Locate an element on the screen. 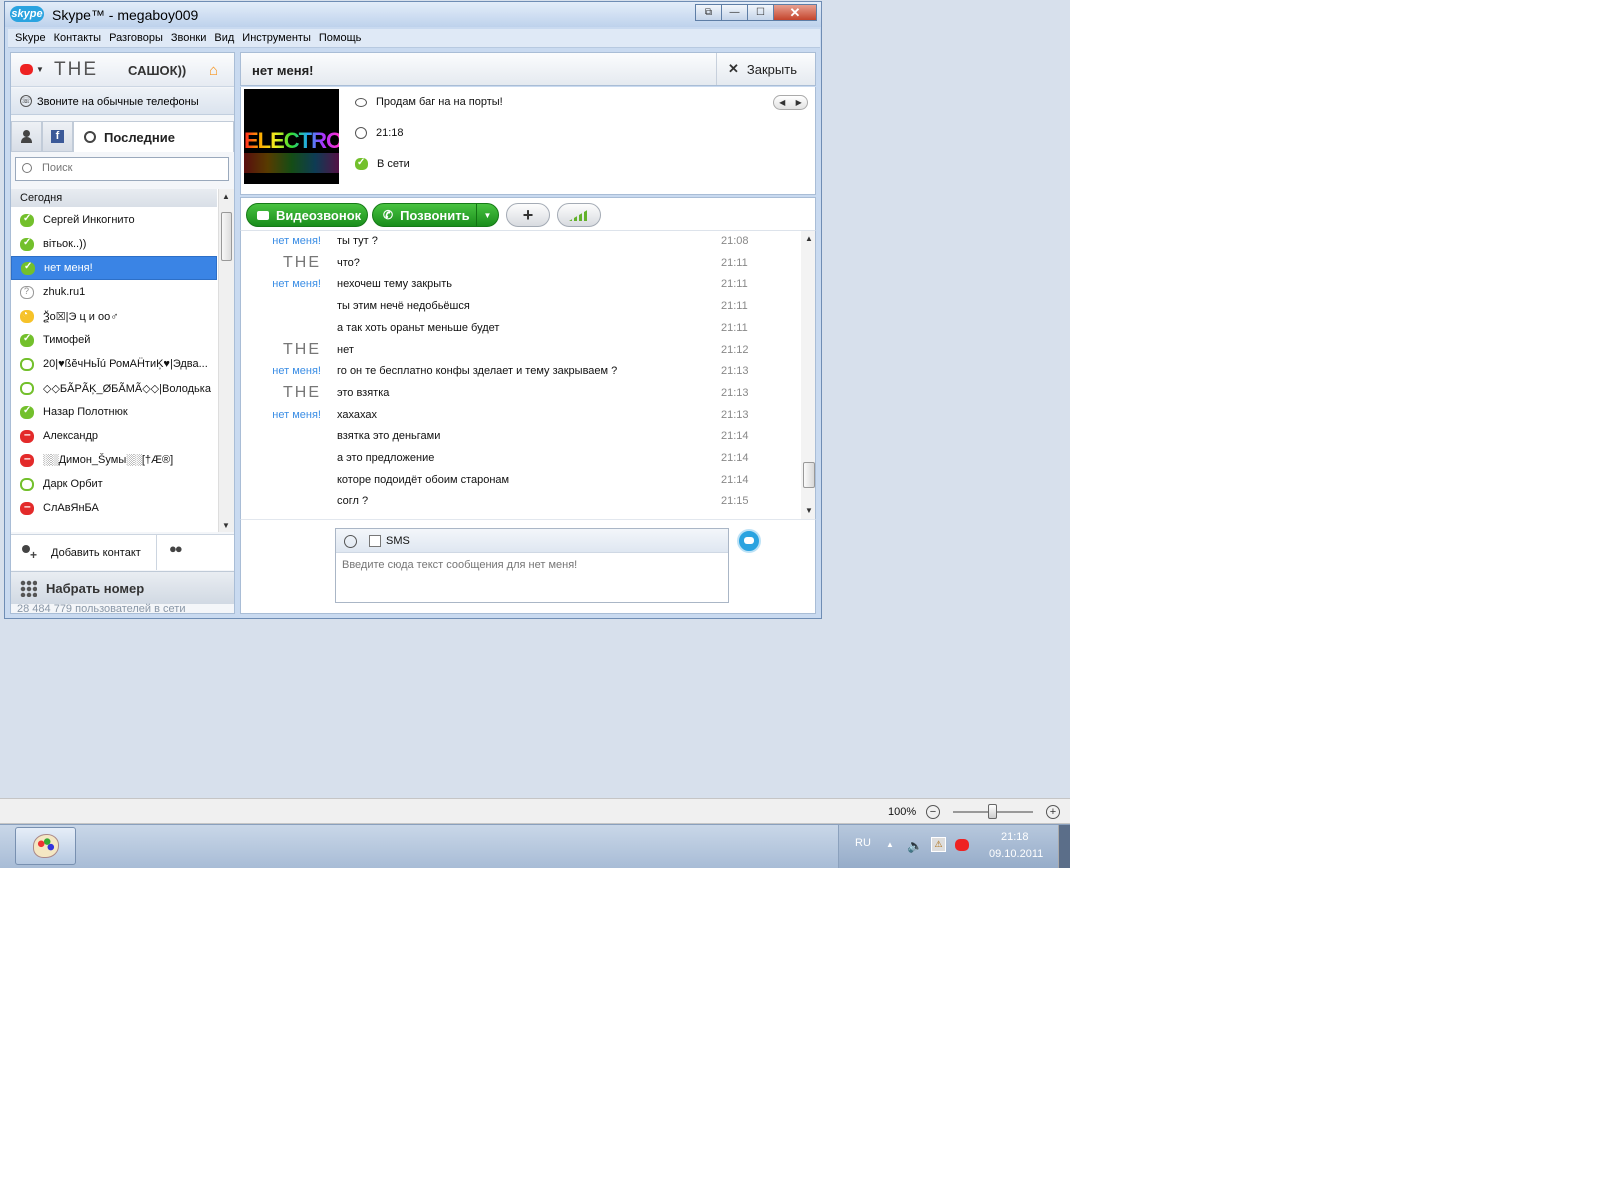 The width and height of the screenshot is (1600, 1200). call-button: ✆ Позвонить ▼ is located at coordinates (435, 215).